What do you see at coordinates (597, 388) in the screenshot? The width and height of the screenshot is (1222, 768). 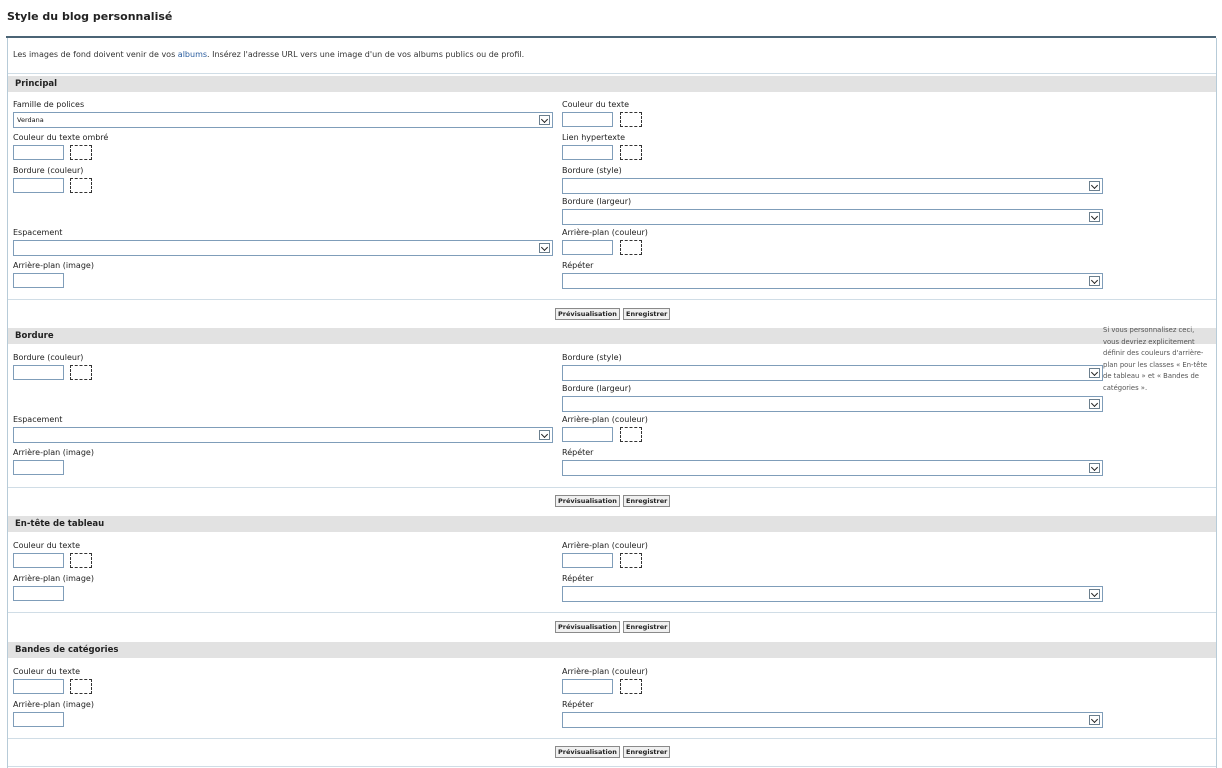 I see `bordure-border-width-label: Bordure (largeur)` at bounding box center [597, 388].